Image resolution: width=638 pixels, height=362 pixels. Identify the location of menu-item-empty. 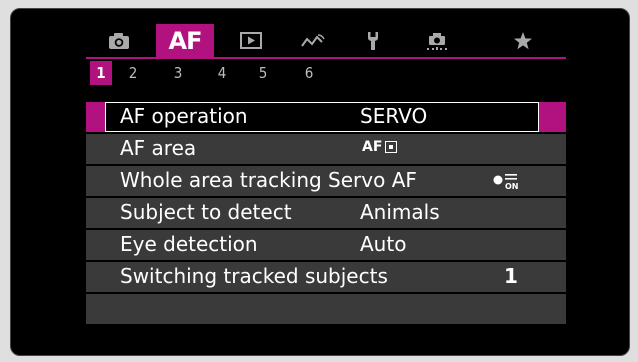
(326, 309).